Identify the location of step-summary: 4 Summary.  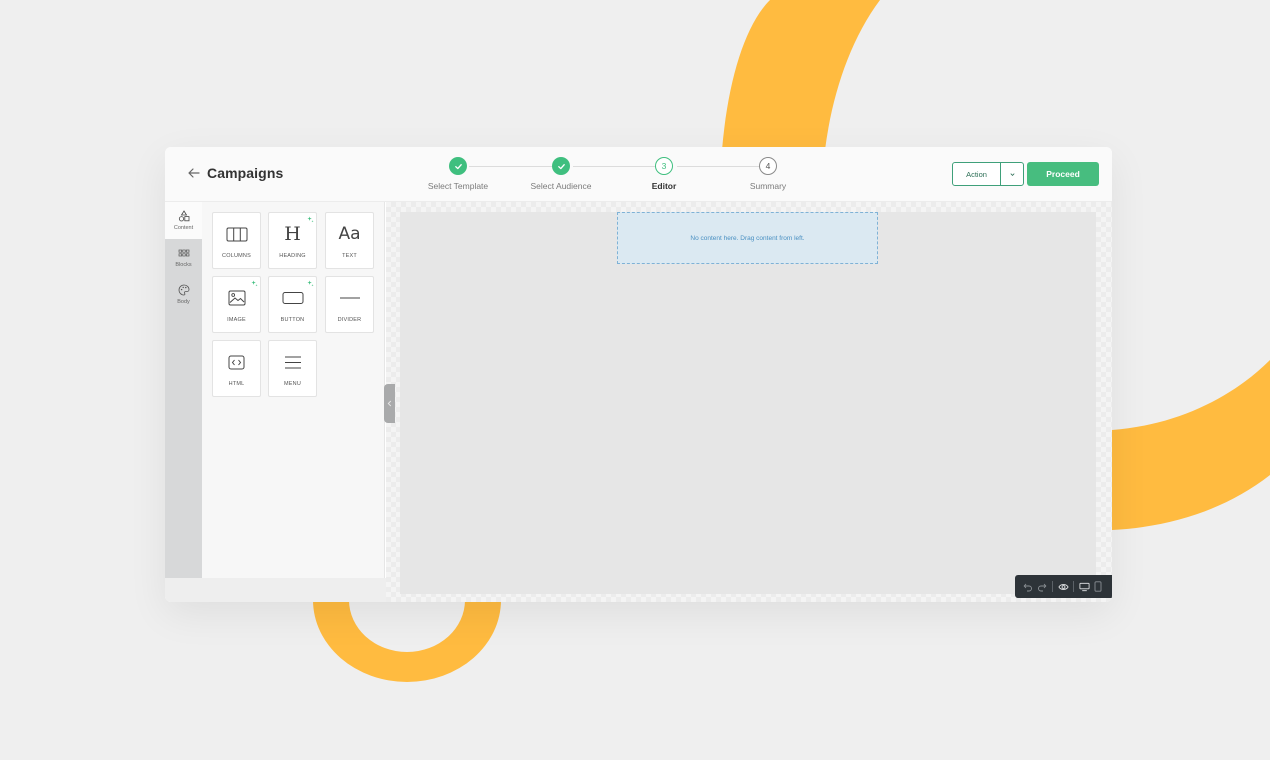
(768, 174).